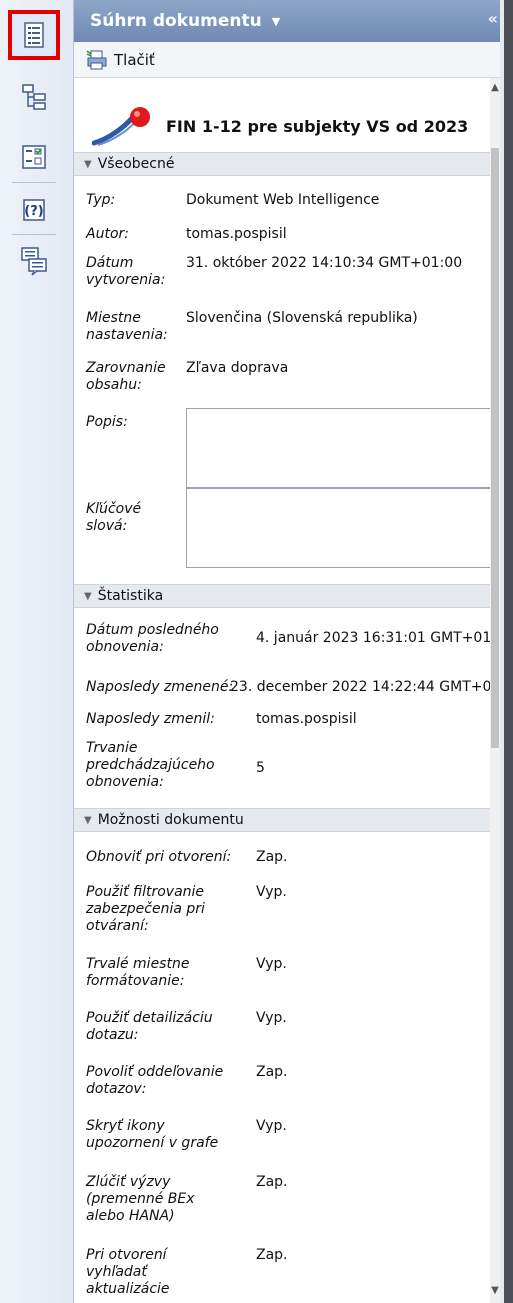 The image size is (513, 1303). I want to click on created-value: 31. október 2022 14:10:34 GMT+01:00, so click(324, 263).